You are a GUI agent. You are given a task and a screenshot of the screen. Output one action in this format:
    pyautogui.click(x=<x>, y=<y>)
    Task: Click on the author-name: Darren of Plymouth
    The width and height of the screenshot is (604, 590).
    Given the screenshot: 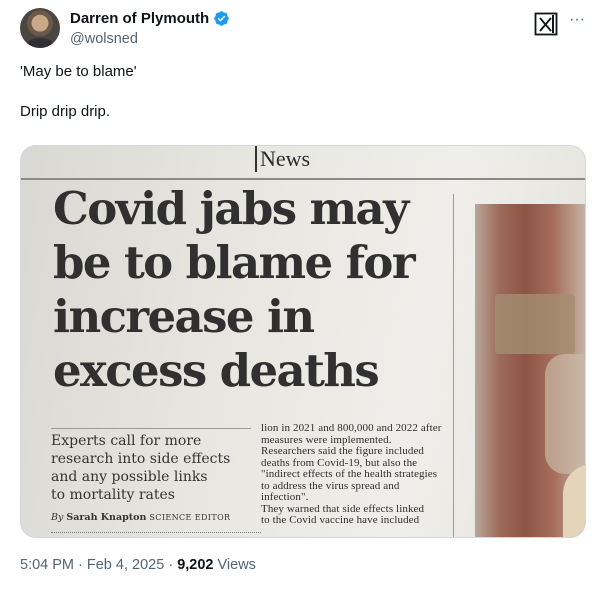 What is the action you would take?
    pyautogui.click(x=139, y=18)
    